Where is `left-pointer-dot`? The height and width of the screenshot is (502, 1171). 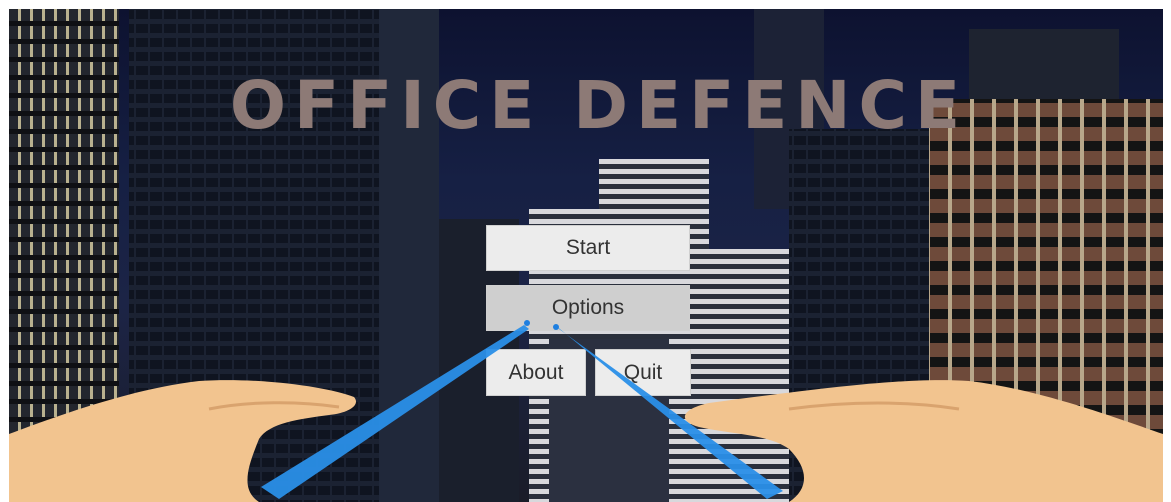 left-pointer-dot is located at coordinates (527, 323).